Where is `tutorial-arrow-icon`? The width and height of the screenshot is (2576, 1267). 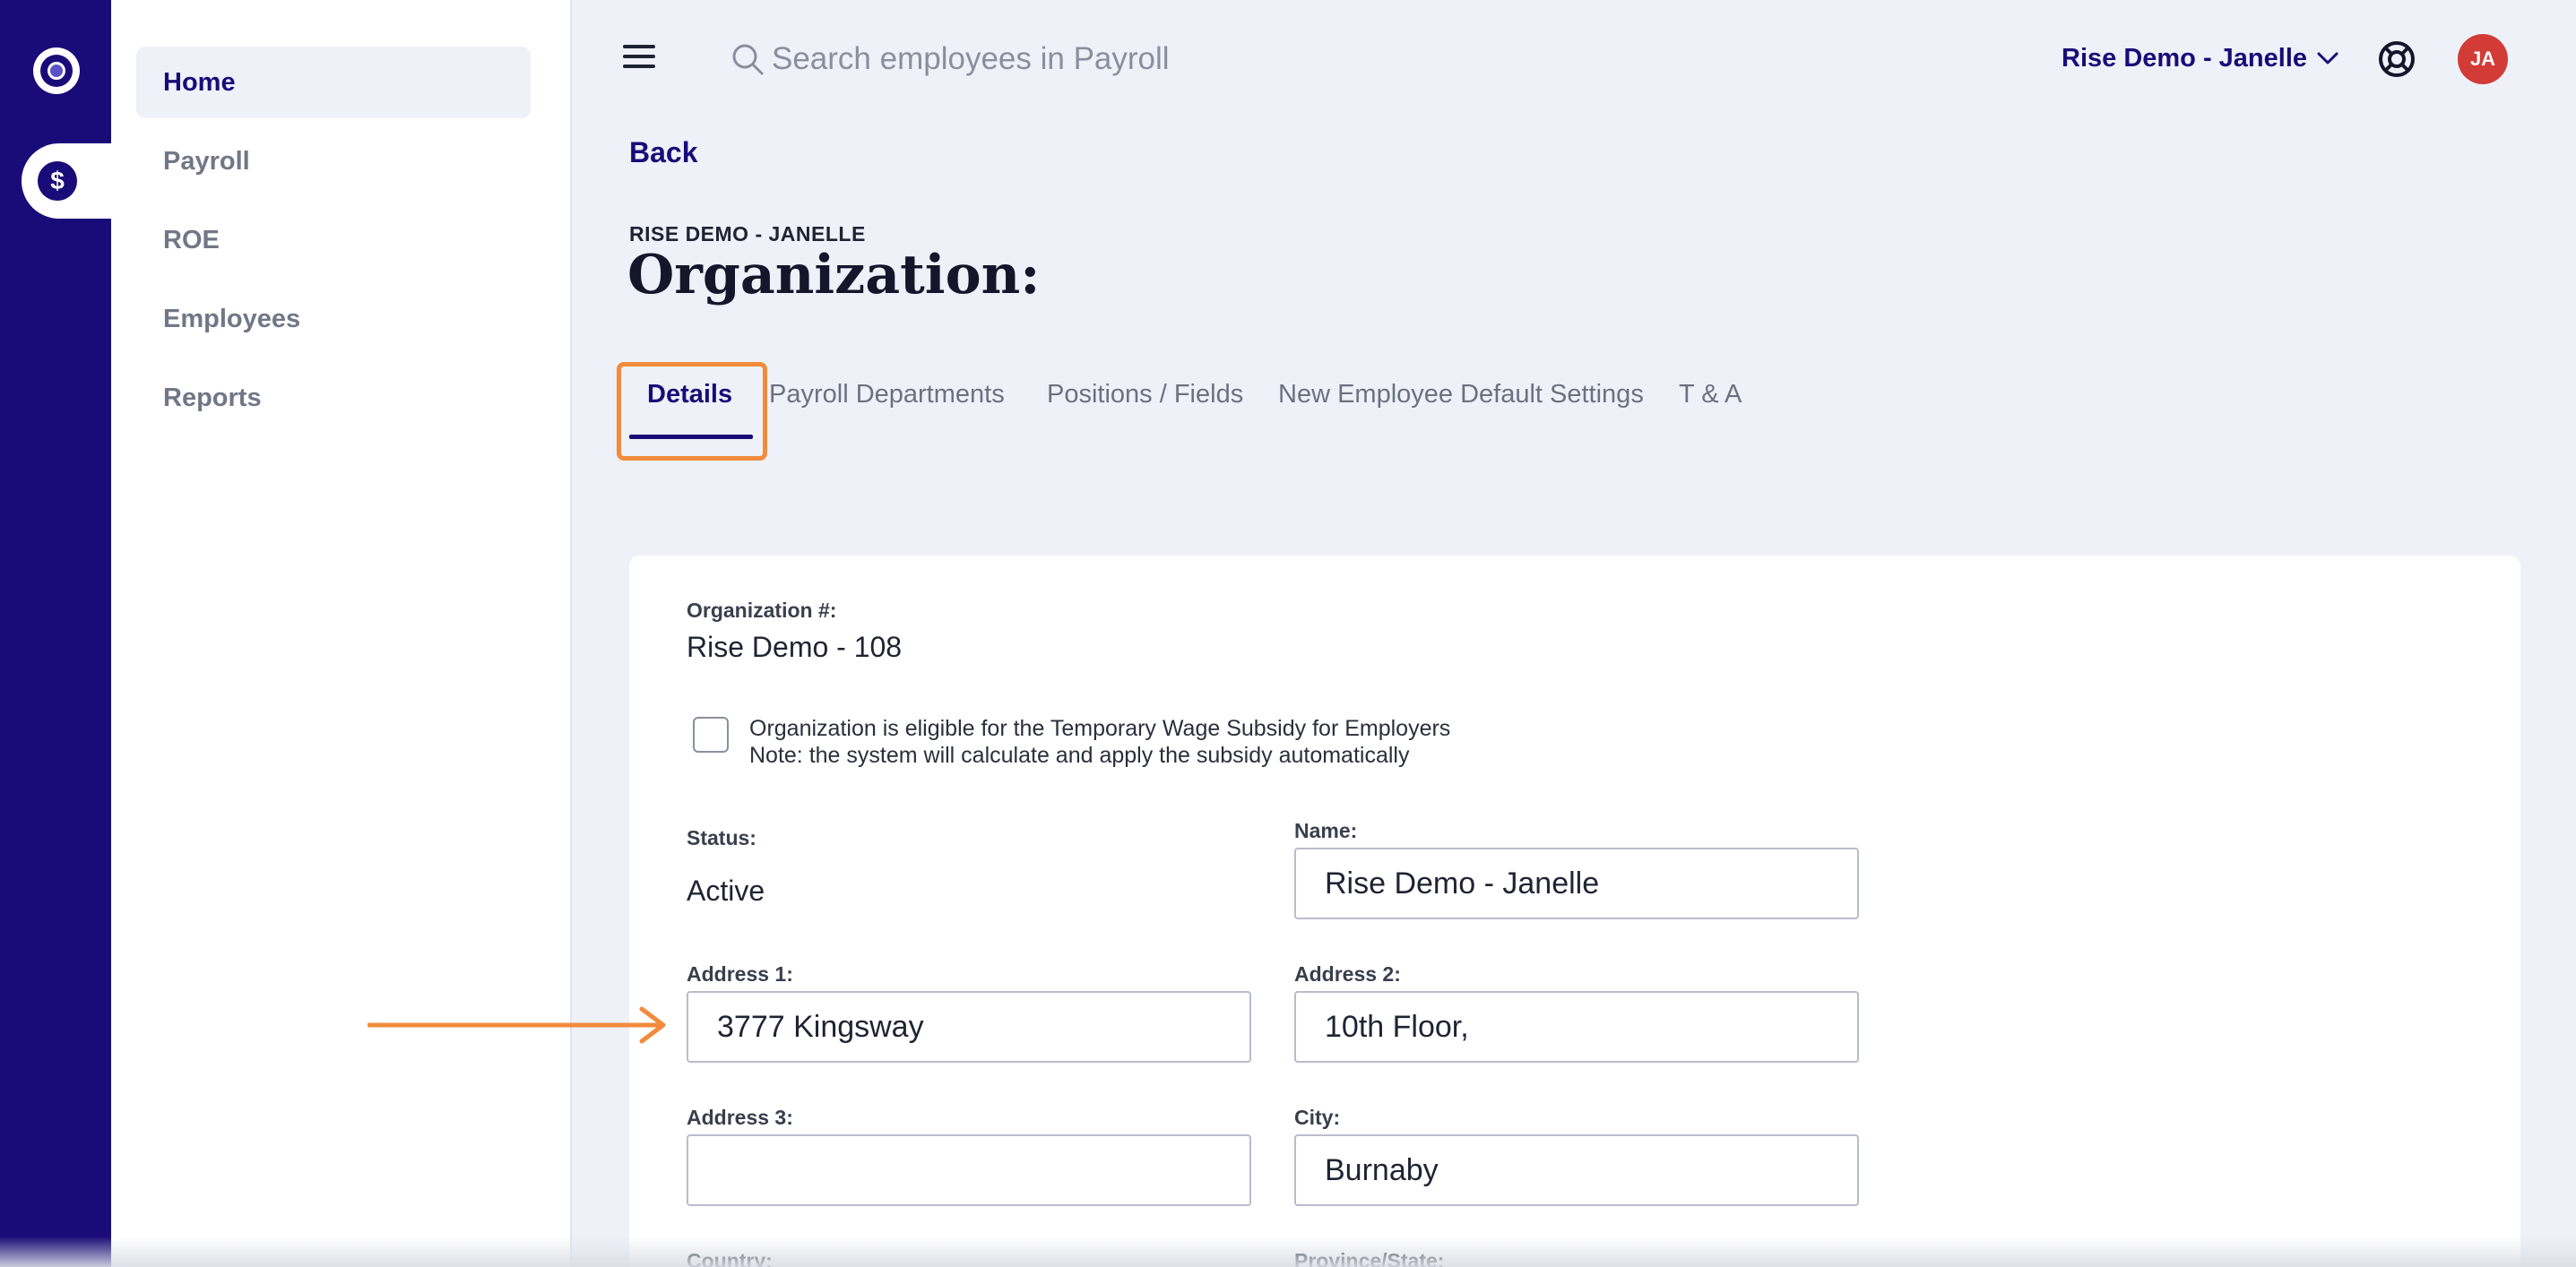
tutorial-arrow-icon is located at coordinates (516, 1025).